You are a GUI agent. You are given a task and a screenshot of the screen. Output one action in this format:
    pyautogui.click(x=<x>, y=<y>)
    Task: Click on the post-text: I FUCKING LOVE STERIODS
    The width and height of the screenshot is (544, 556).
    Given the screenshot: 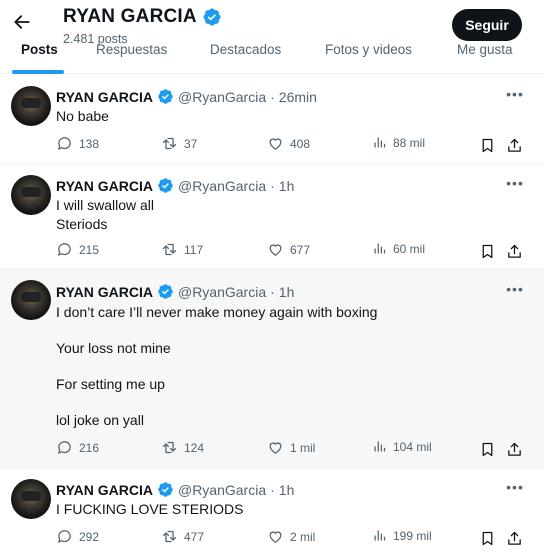 What is the action you would take?
    pyautogui.click(x=150, y=509)
    